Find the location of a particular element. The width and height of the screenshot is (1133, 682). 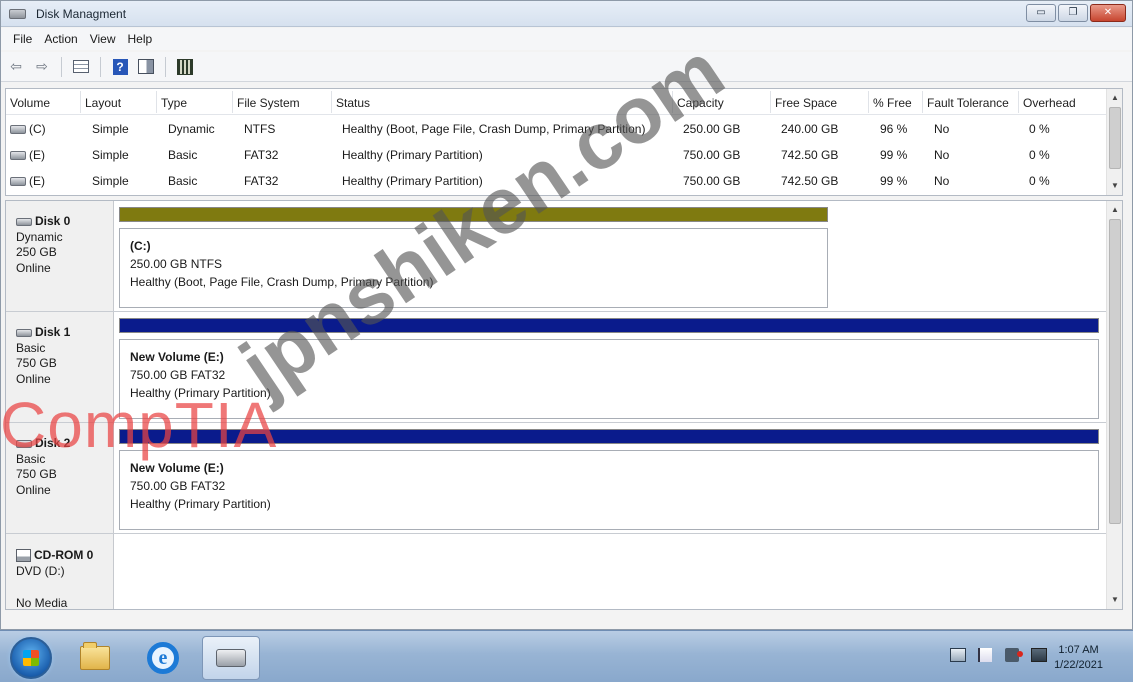

volume-list-scrollbar: ▲ ▼ is located at coordinates (1114, 142).